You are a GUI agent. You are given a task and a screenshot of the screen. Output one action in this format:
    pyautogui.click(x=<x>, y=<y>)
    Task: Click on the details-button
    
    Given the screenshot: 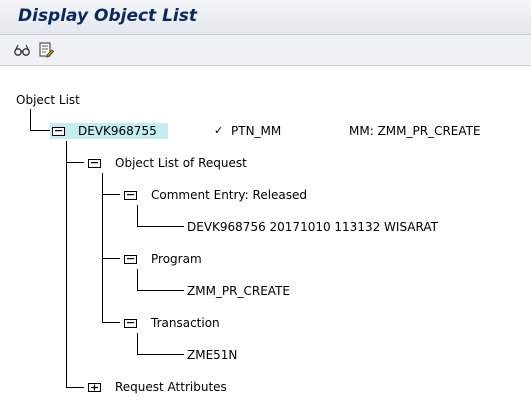 What is the action you would take?
    pyautogui.click(x=46, y=50)
    